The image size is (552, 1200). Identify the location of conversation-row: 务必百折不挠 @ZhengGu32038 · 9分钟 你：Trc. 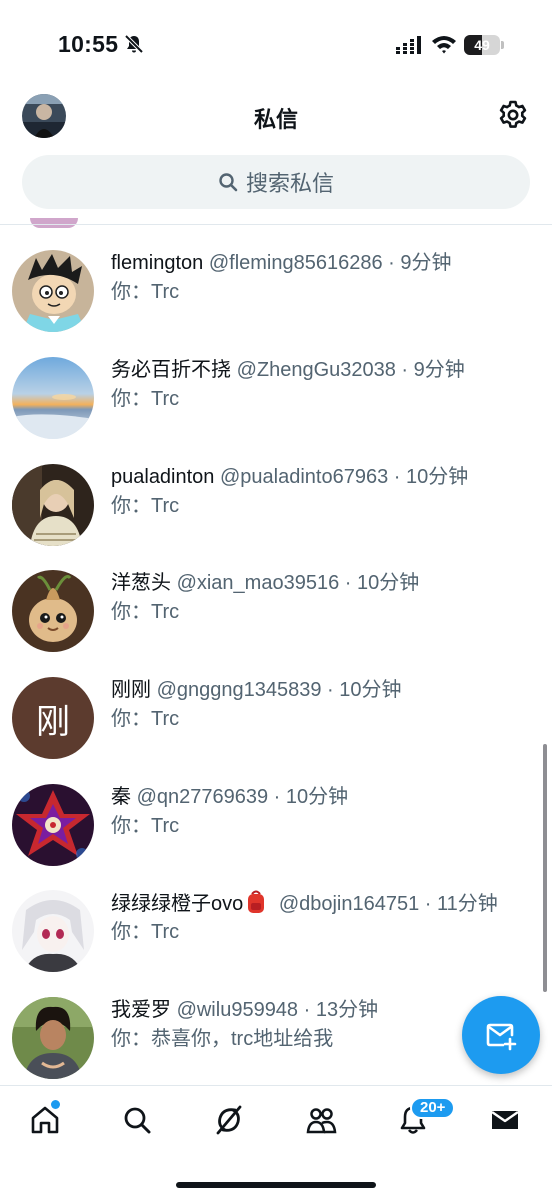
(276, 410).